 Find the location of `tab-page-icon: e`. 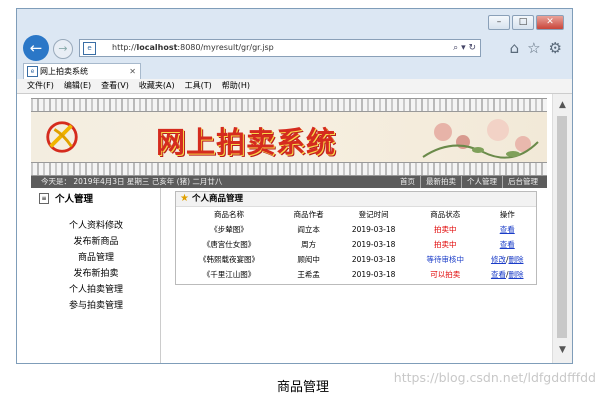

tab-page-icon: e is located at coordinates (32, 71).